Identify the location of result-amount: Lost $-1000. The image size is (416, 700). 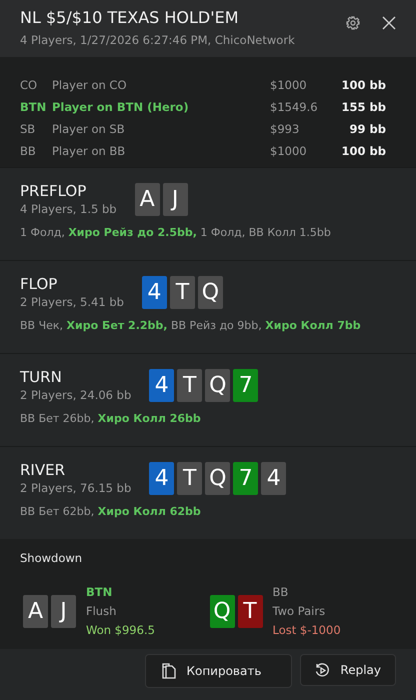
(306, 630).